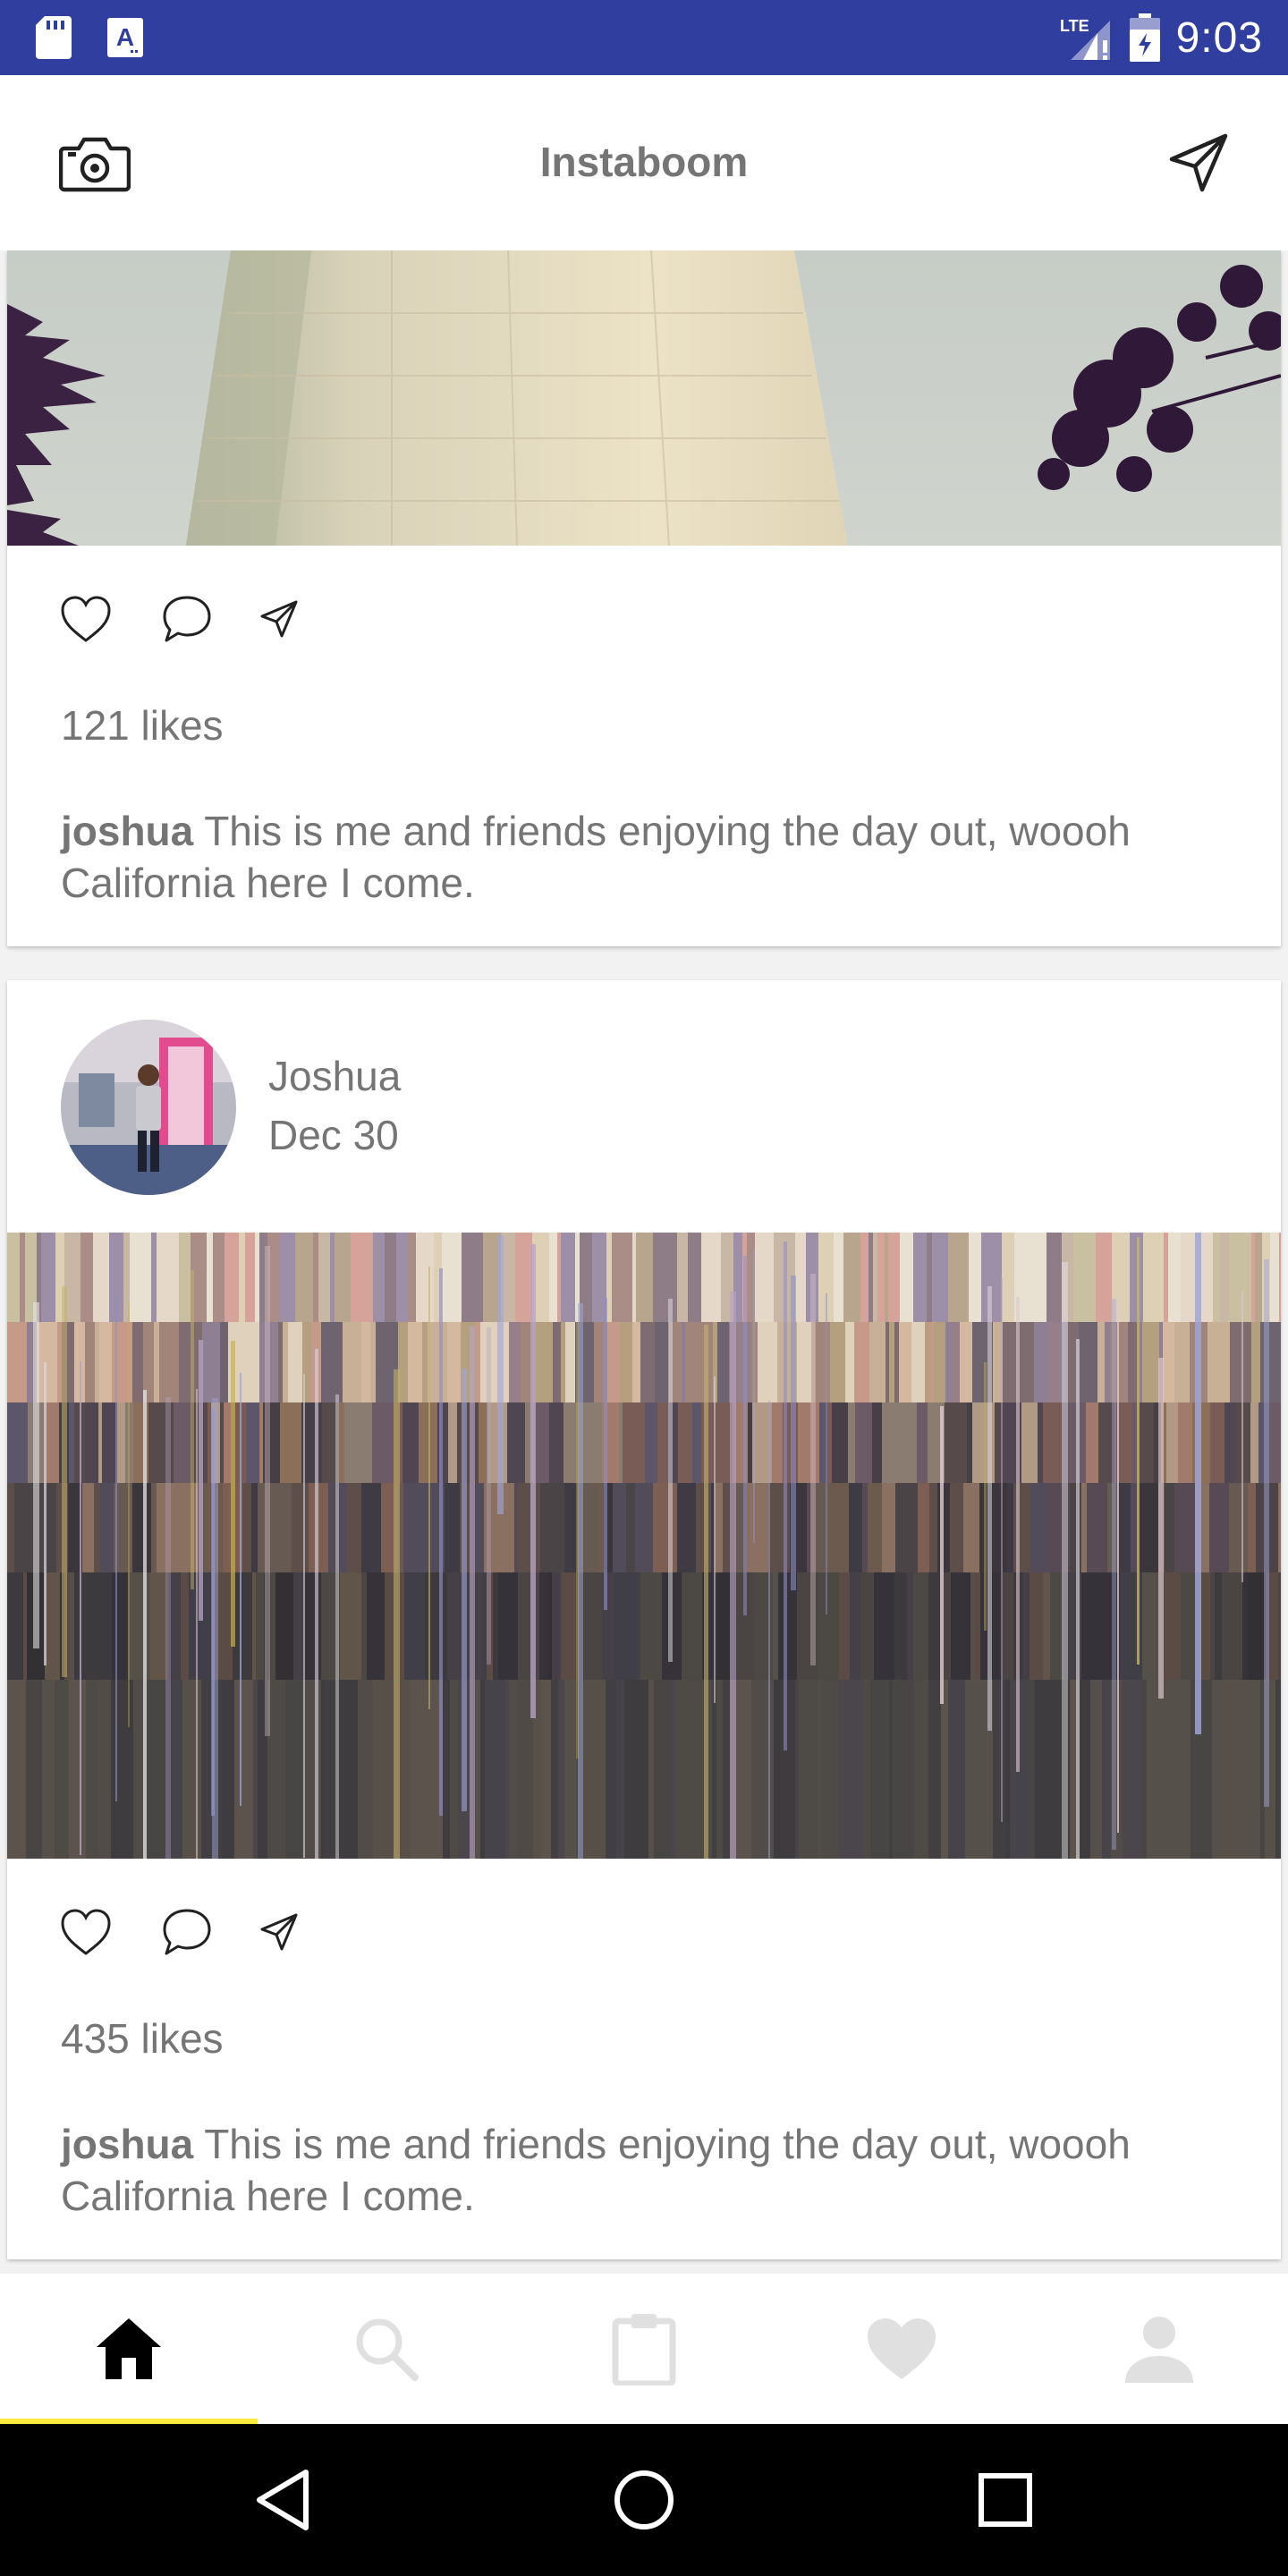 This screenshot has height=2576, width=1288. What do you see at coordinates (1085, 38) in the screenshot?
I see `lte-signal-icon: LTE` at bounding box center [1085, 38].